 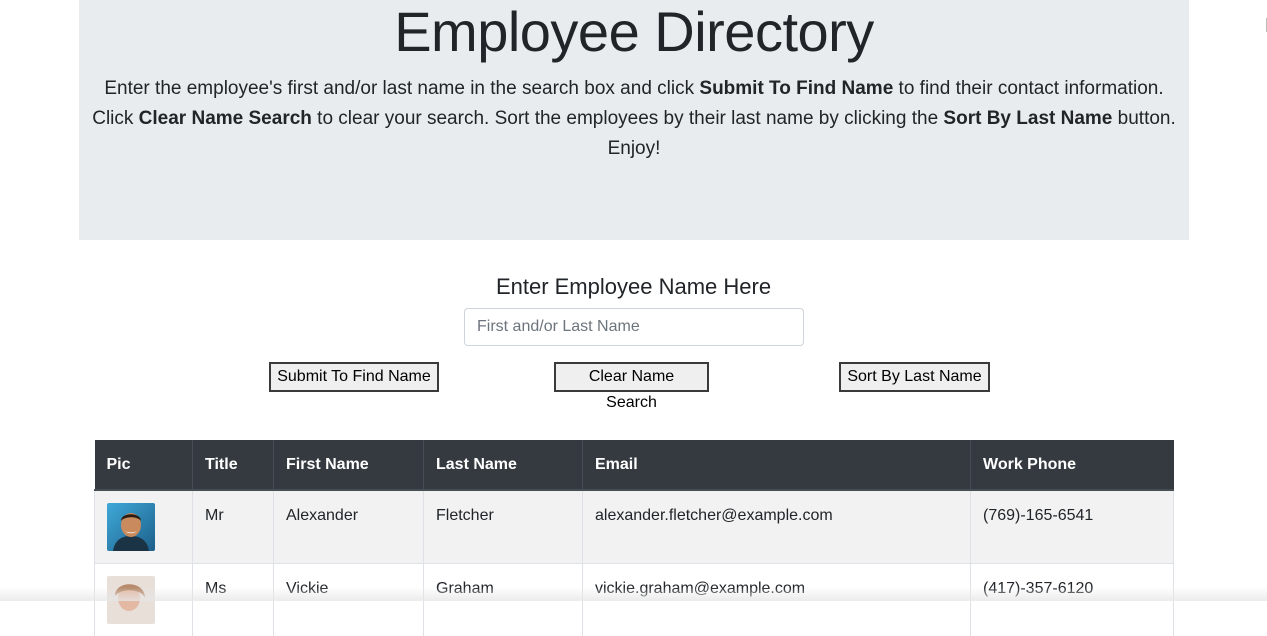 I want to click on employee-email: alexander.fletcher@example.com, so click(x=777, y=526).